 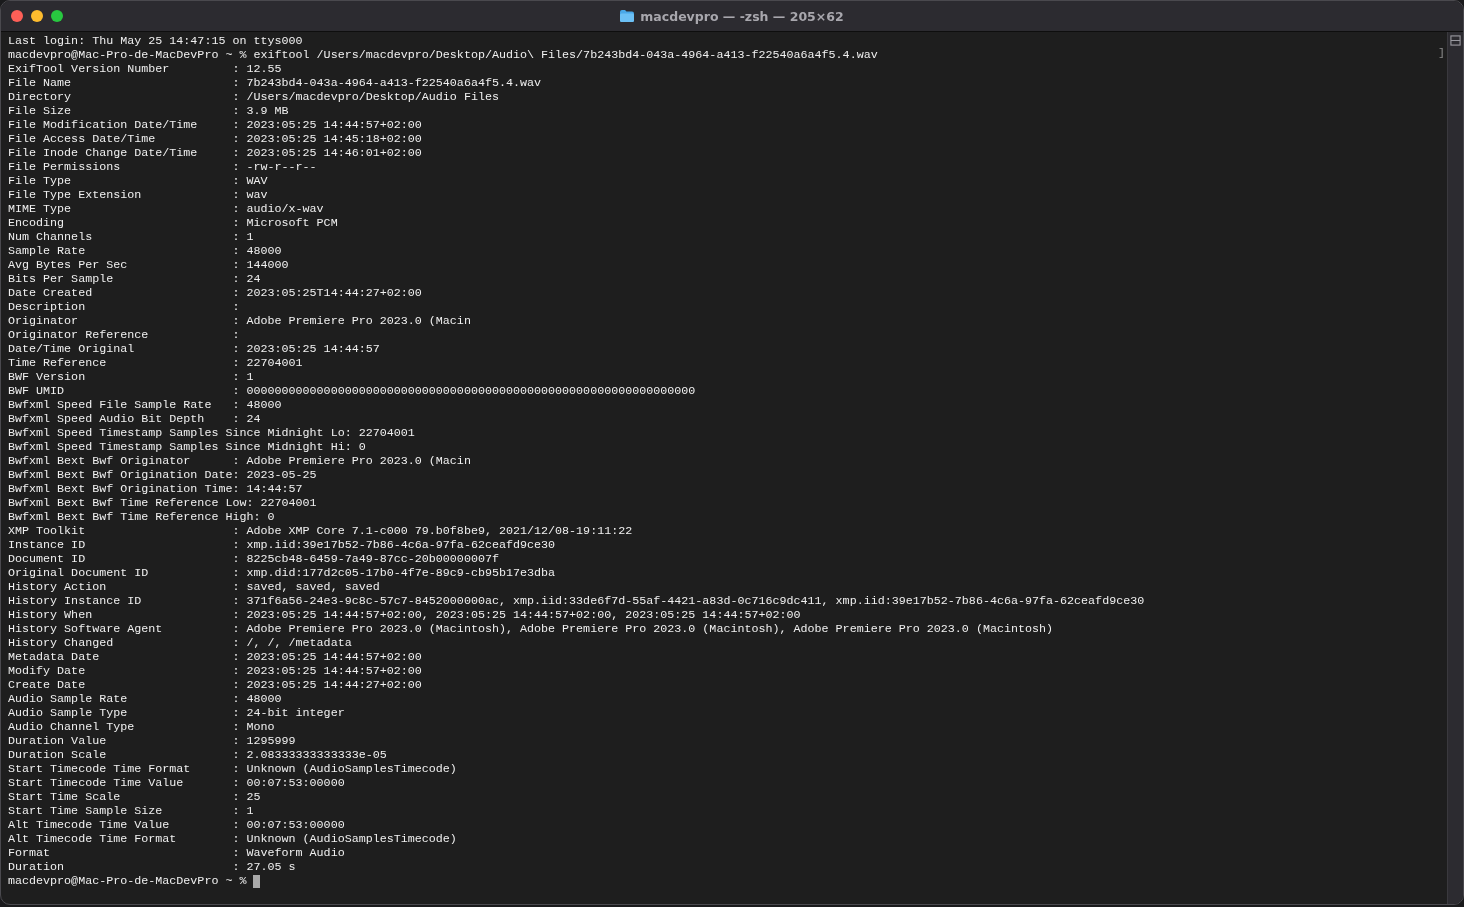 What do you see at coordinates (176, 713) in the screenshot?
I see `terminal-line: Audio Sample Type : 24-bit integer` at bounding box center [176, 713].